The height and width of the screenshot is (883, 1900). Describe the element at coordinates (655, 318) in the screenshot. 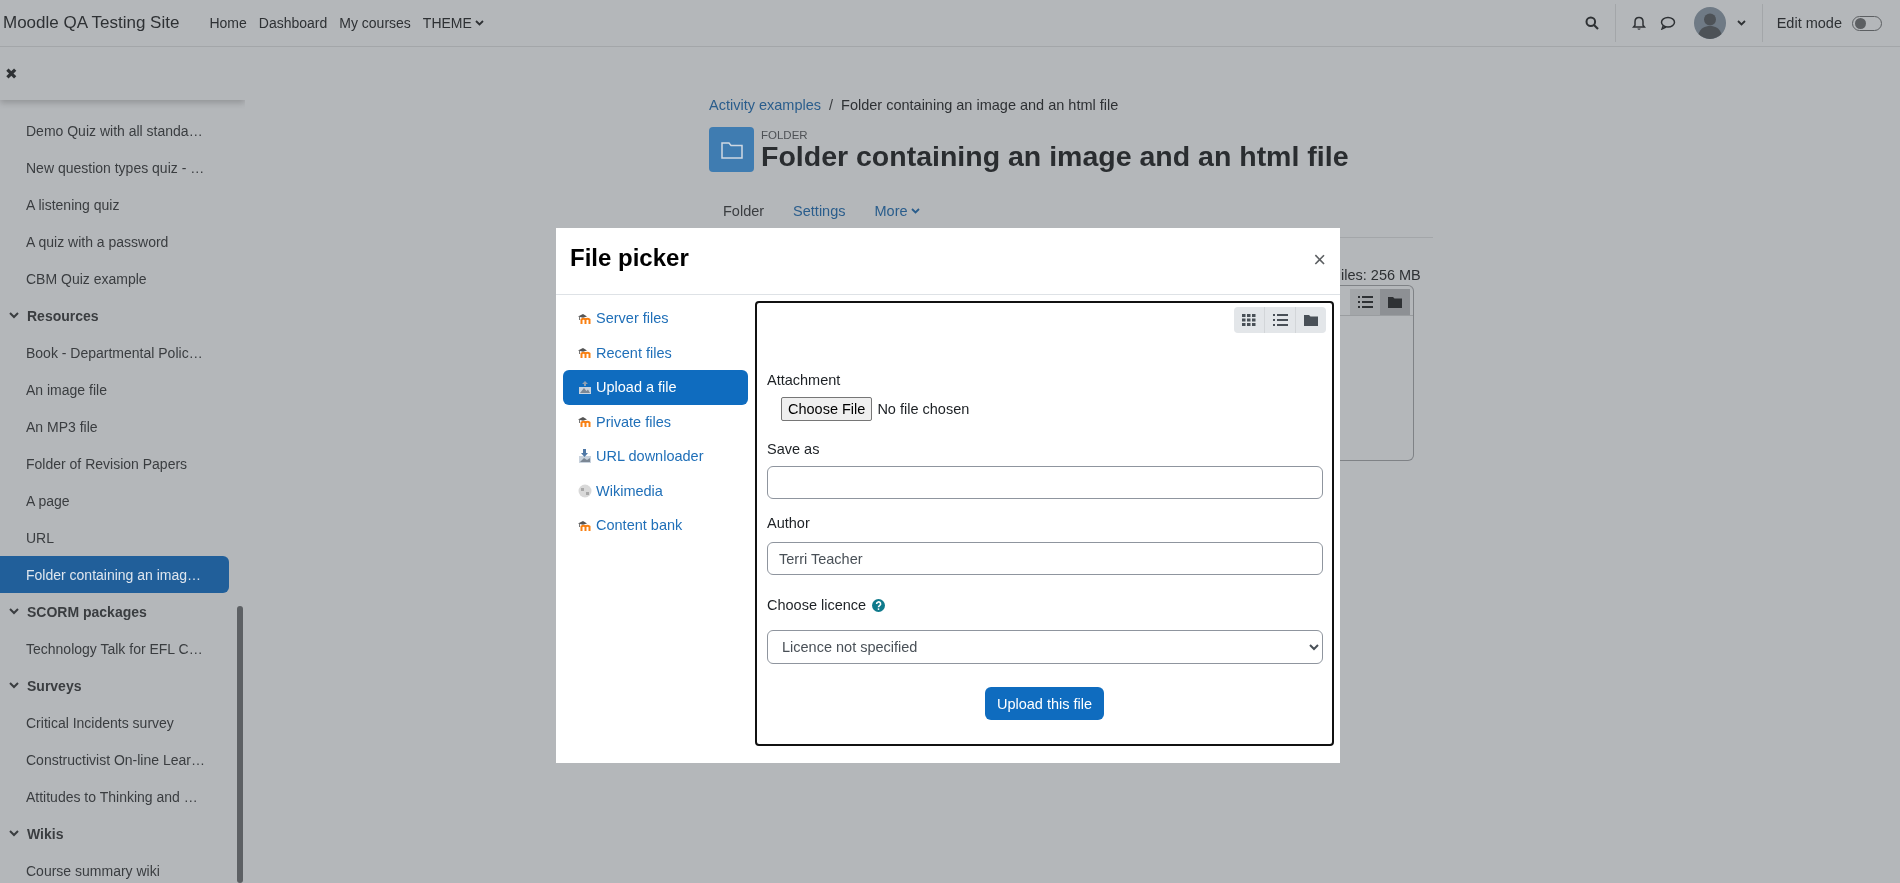

I see `repository-item: Server files` at that location.